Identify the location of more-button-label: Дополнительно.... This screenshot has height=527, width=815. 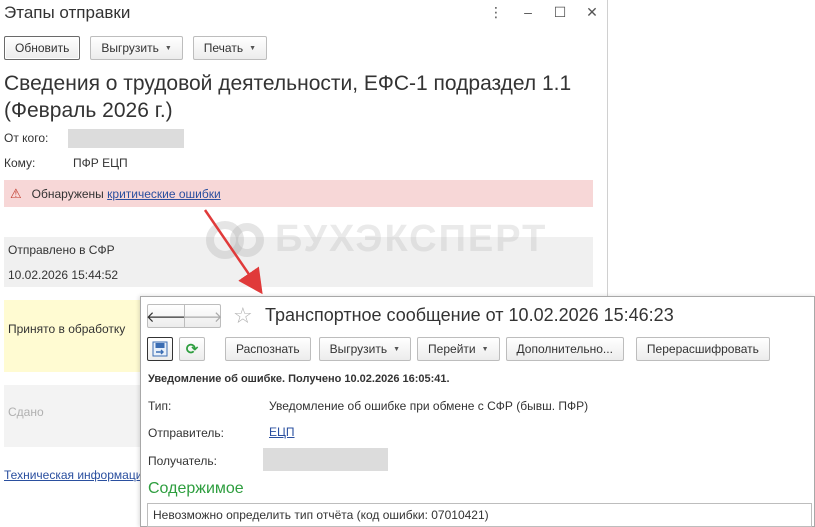
(564, 349).